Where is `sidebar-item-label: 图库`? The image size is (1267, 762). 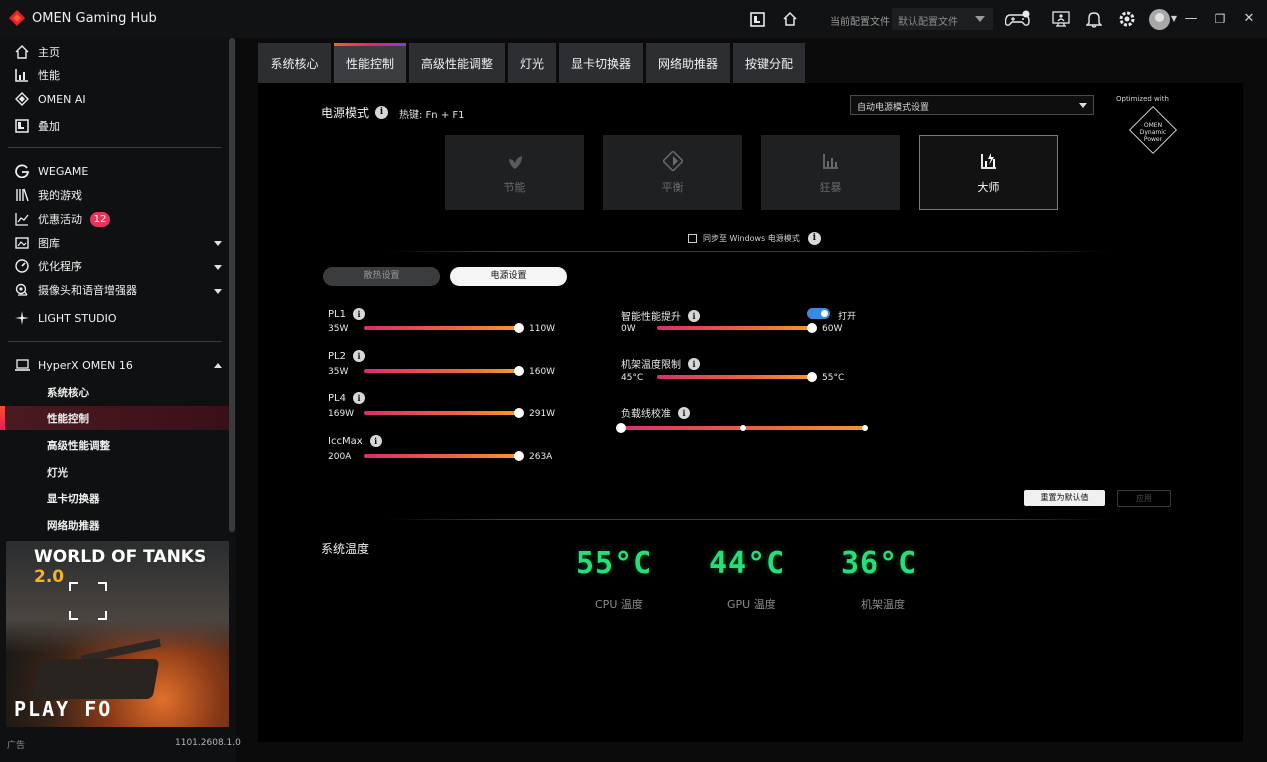
sidebar-item-label: 图库 is located at coordinates (49, 243).